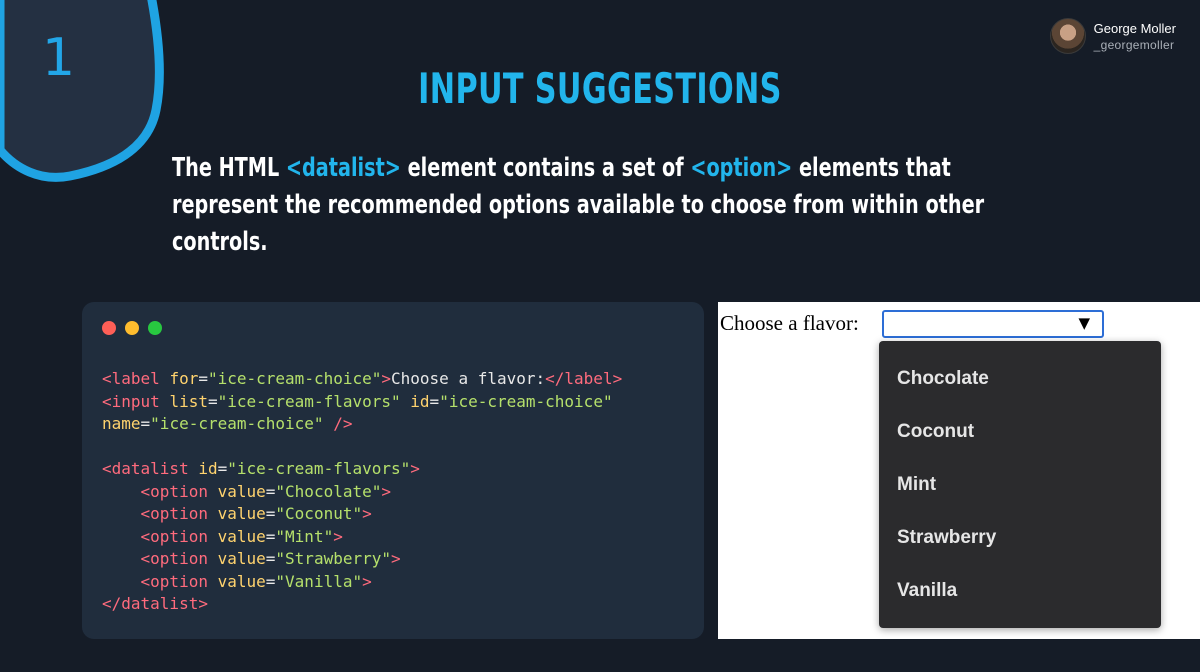 The width and height of the screenshot is (1200, 672). Describe the element at coordinates (741, 168) in the screenshot. I see `option-tag-highlight: <option>` at that location.